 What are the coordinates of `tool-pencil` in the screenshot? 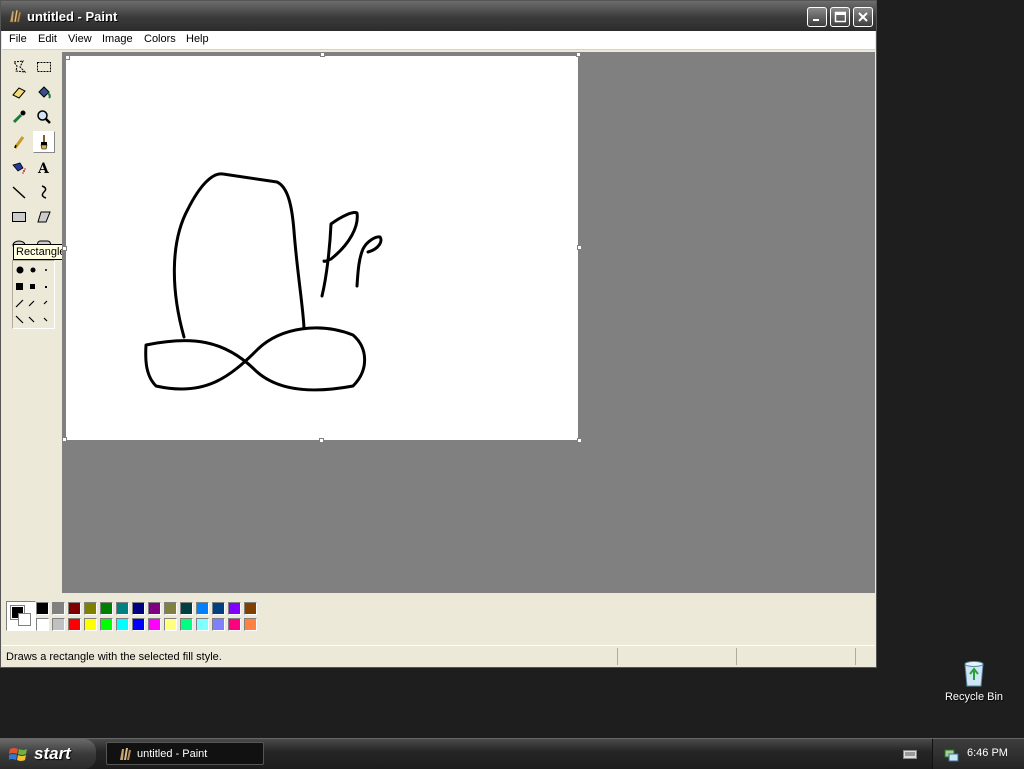 It's located at (19, 142).